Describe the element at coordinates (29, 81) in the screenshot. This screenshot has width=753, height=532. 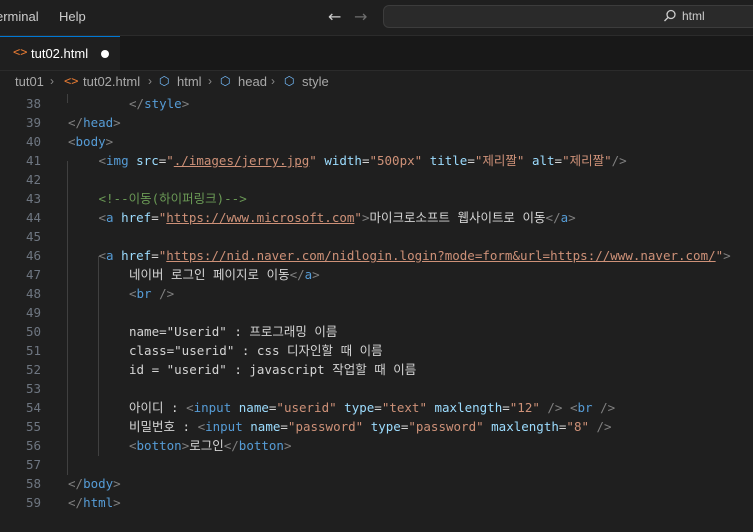
I see `breadcrumb-item-tut01: tut01` at that location.